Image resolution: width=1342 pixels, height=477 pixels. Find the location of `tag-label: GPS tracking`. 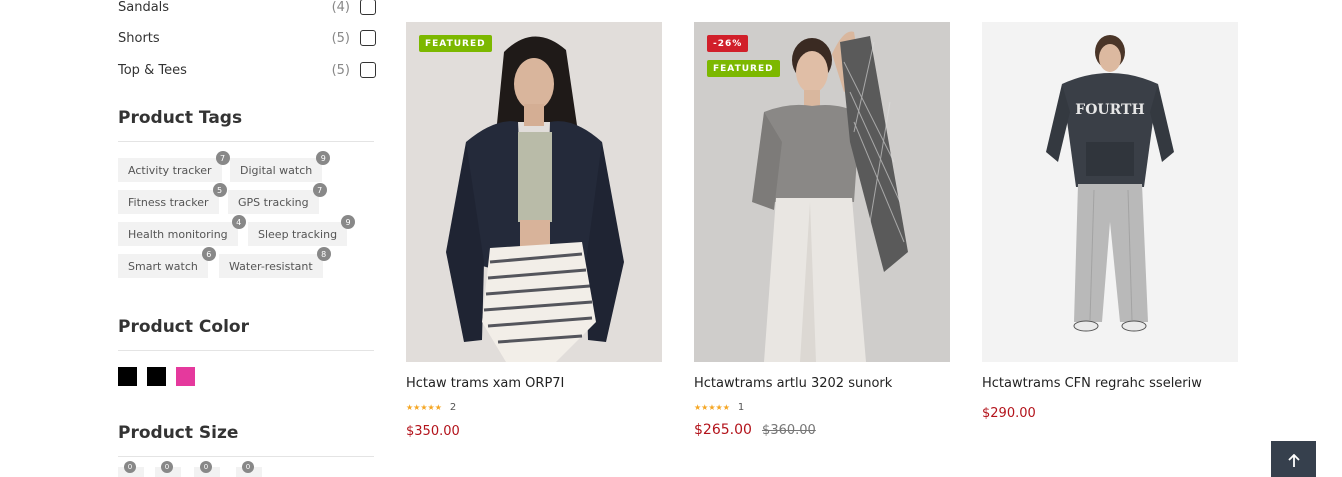

tag-label: GPS tracking is located at coordinates (273, 202).